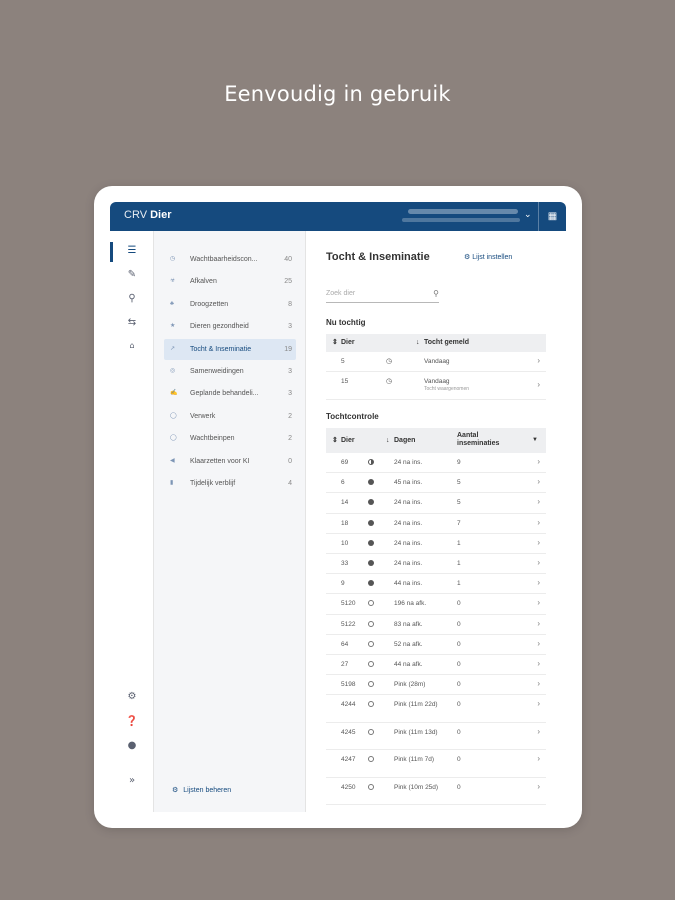 The height and width of the screenshot is (900, 675). I want to click on table-row: 5198 Pink (28m) 0 ›, so click(436, 685).